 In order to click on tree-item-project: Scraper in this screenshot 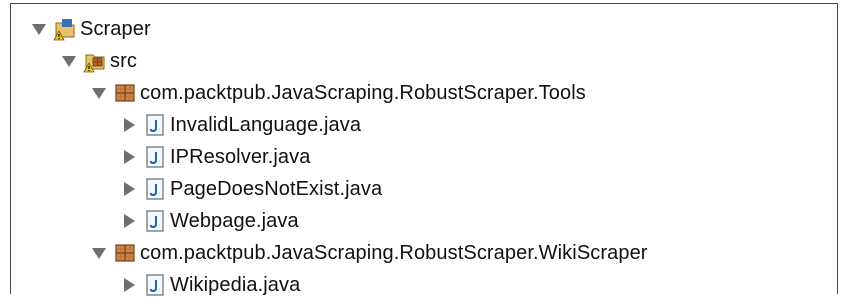, I will do `click(91, 29)`.